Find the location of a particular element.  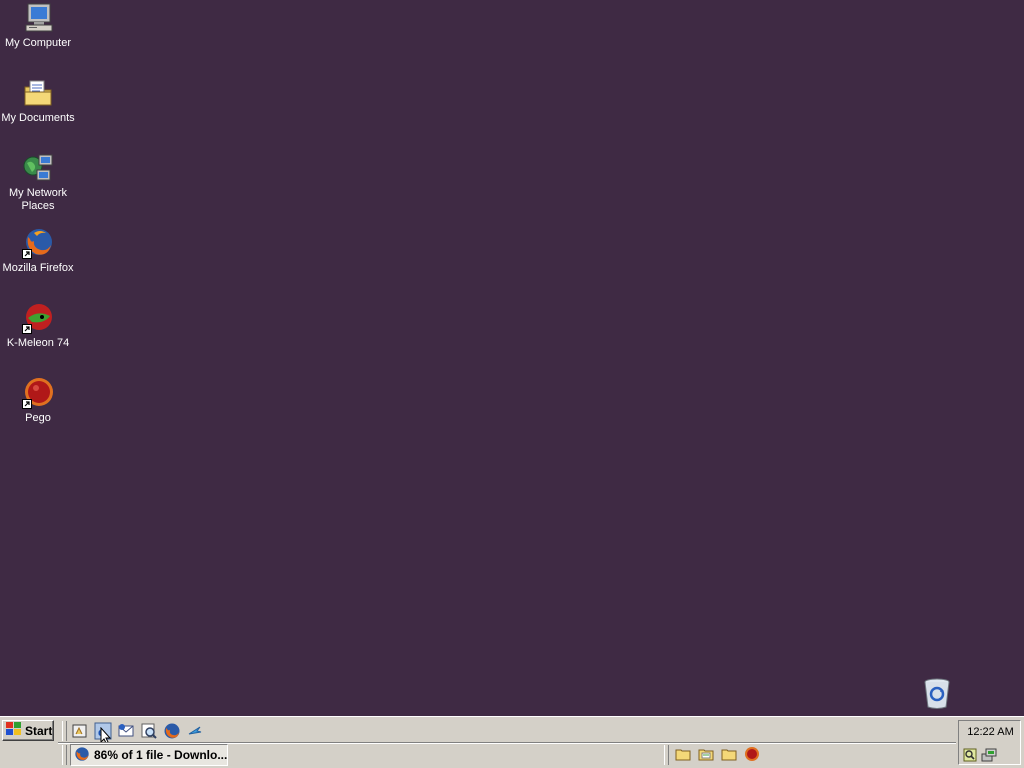

recycle-bin-icon is located at coordinates (937, 693).